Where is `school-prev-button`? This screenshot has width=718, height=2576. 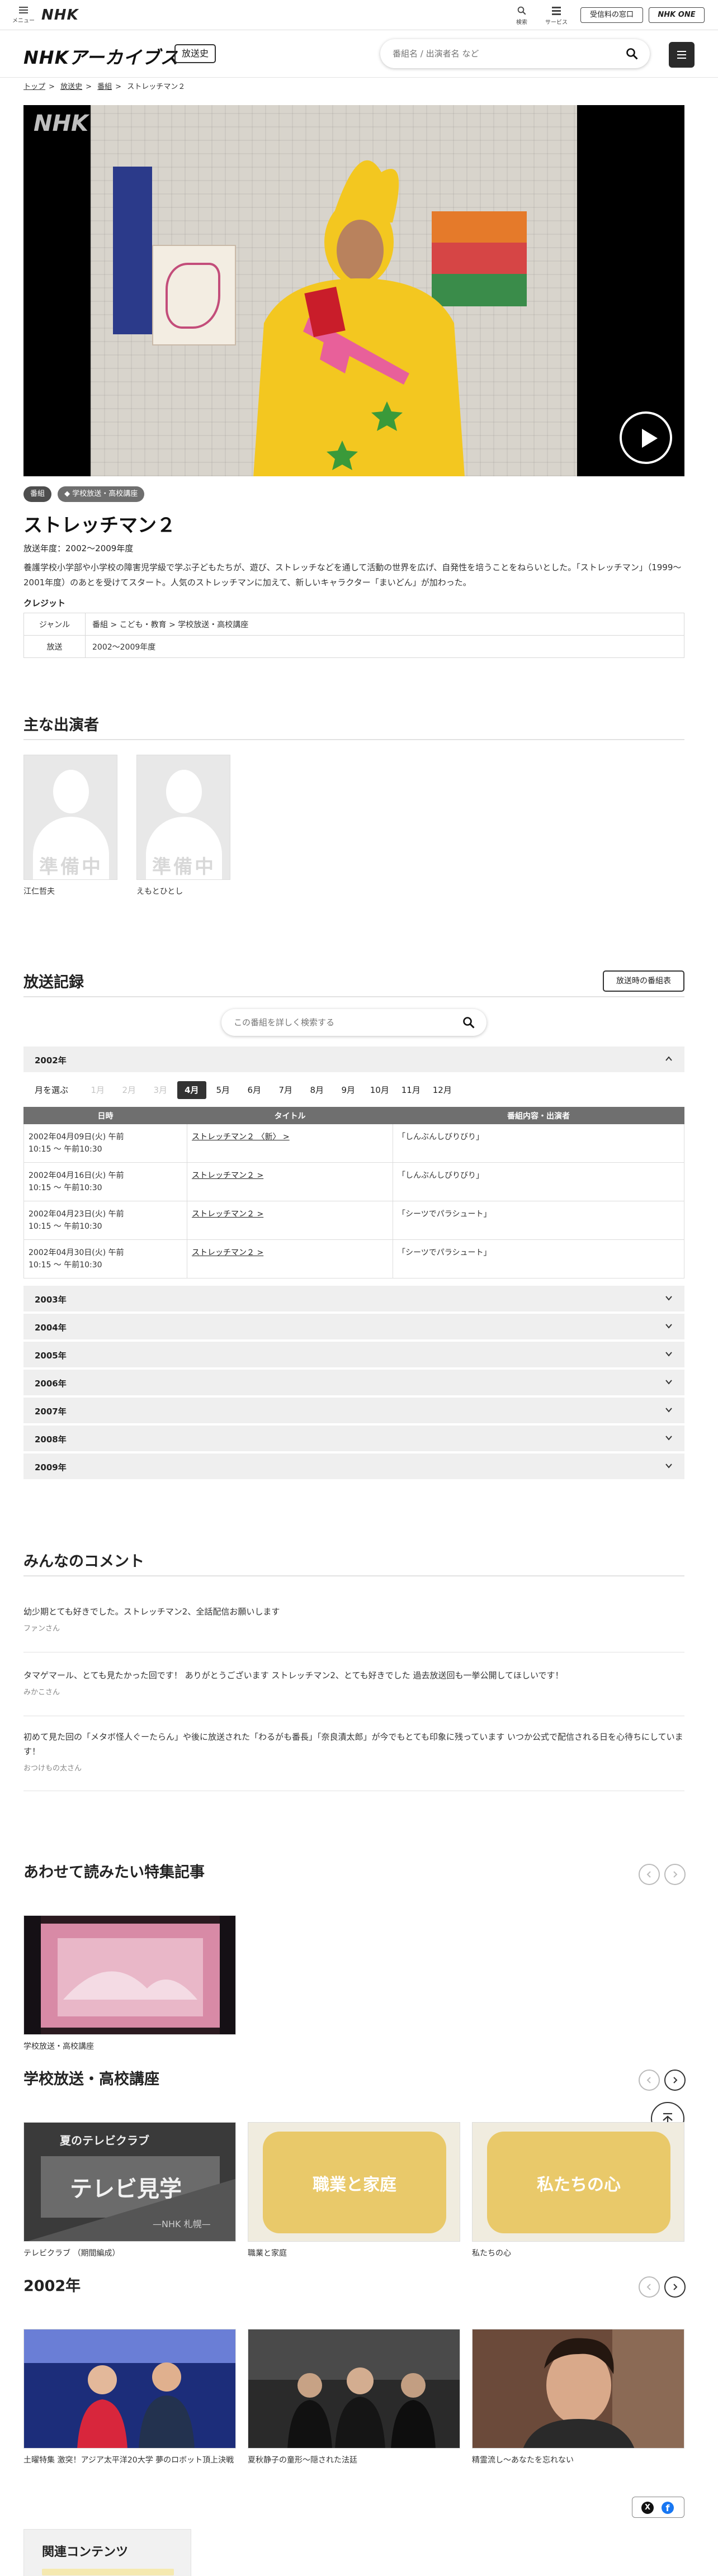
school-prev-button is located at coordinates (649, 2080).